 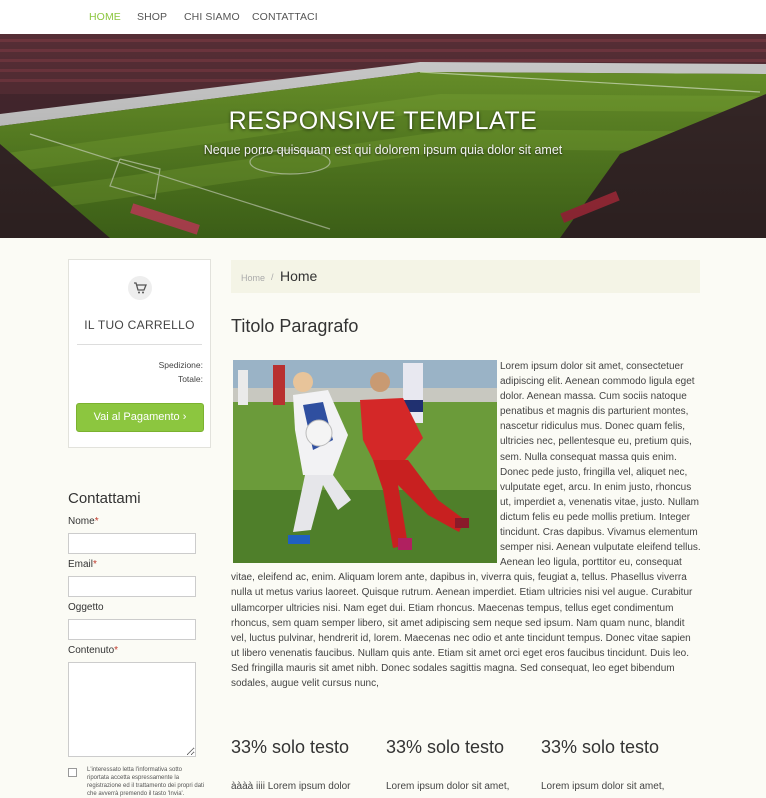 I want to click on nav-item-home: HOME, so click(x=105, y=17).